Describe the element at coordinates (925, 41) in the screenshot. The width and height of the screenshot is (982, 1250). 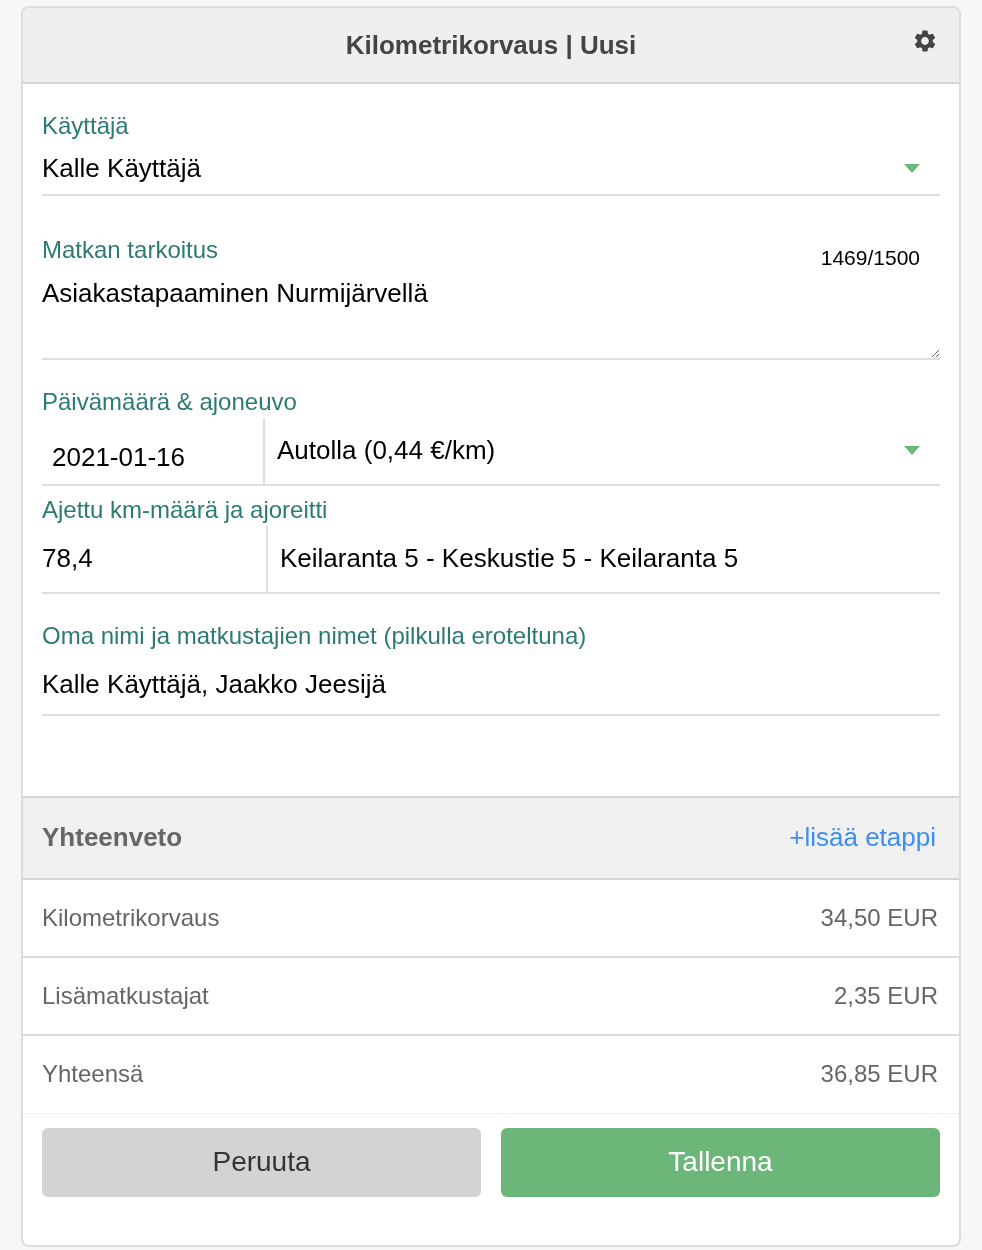
I see `settings-icon` at that location.